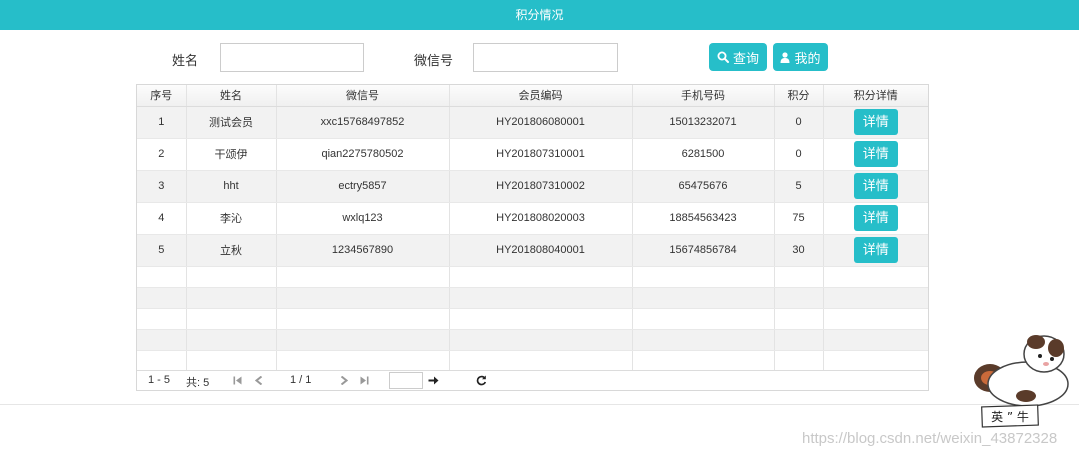 The height and width of the screenshot is (457, 1079). Describe the element at coordinates (541, 96) in the screenshot. I see `column-header: 会员编码` at that location.